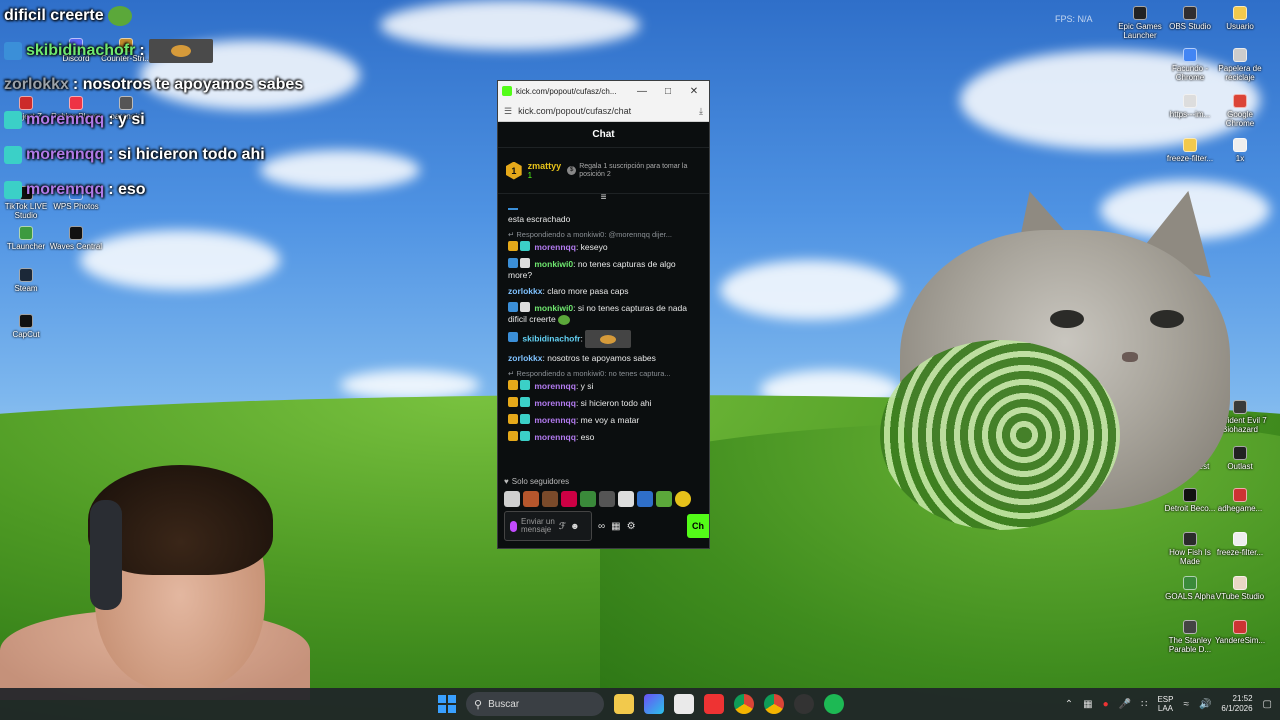 The image size is (1280, 720). I want to click on desktop-icon: OBS Studio, so click(1190, 18).